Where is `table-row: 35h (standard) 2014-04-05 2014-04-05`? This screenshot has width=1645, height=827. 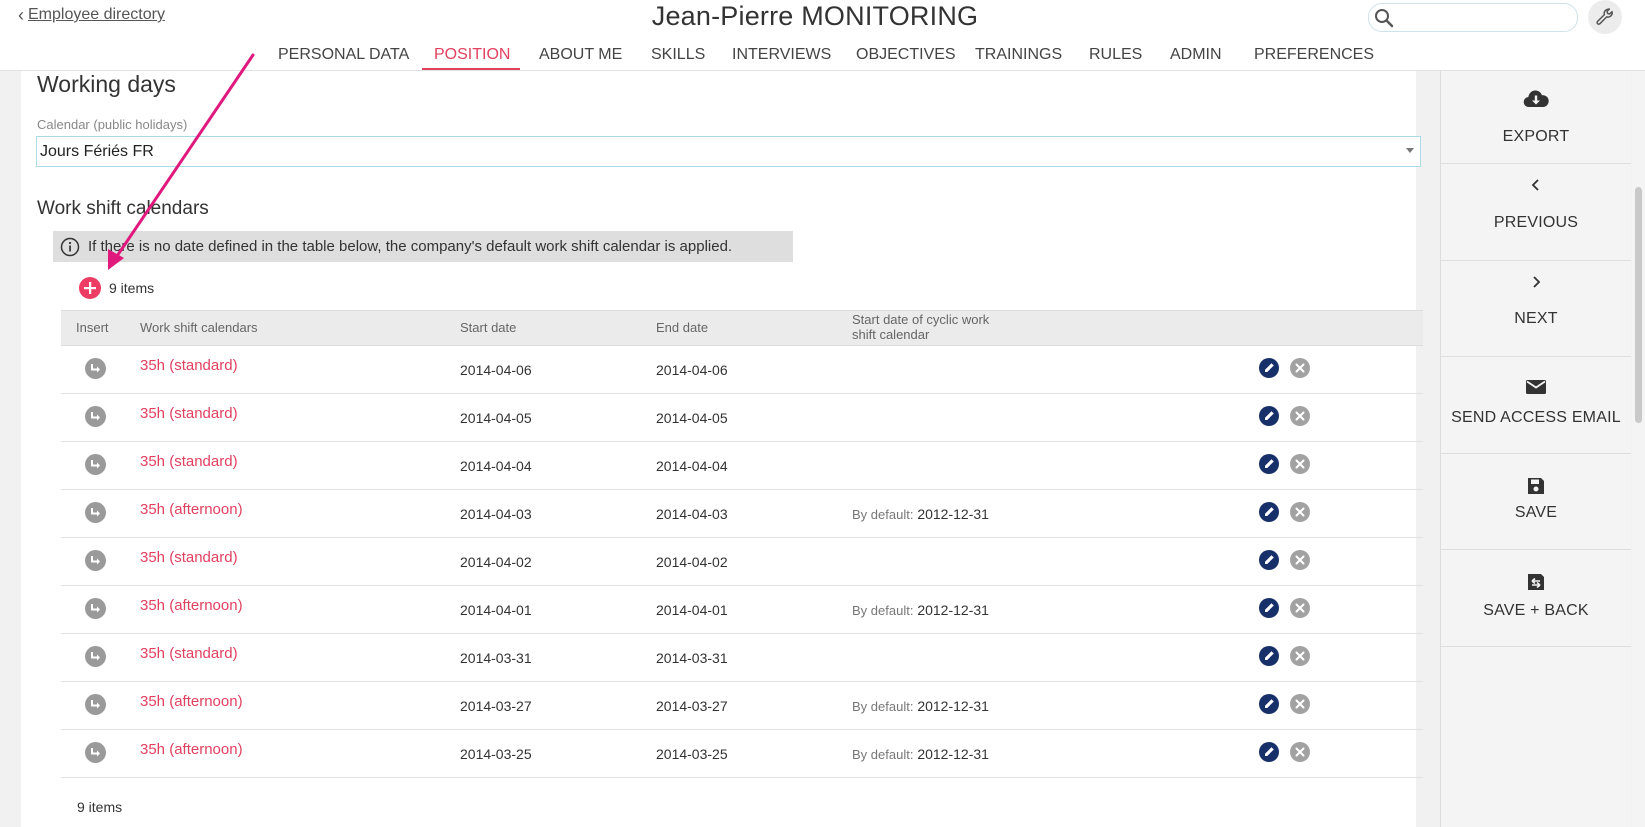 table-row: 35h (standard) 2014-04-05 2014-04-05 is located at coordinates (742, 418).